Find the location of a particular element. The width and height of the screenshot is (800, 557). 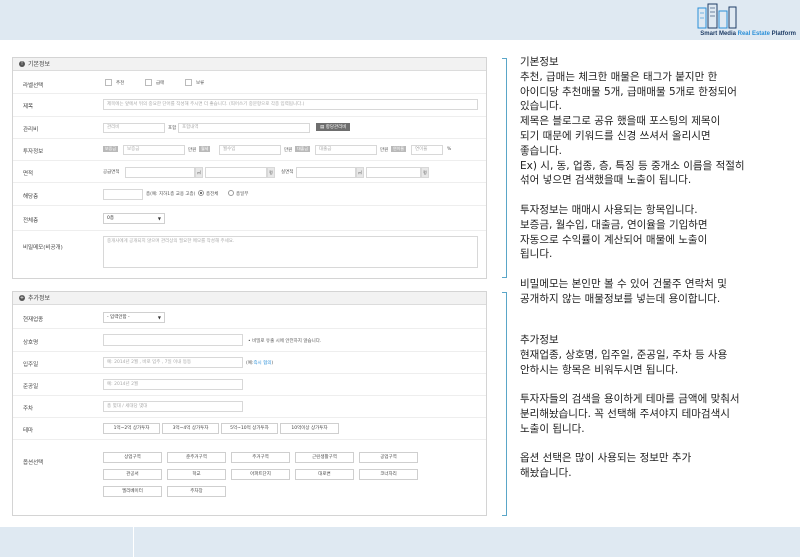

top-bar: Smart Media Real Estate Platform is located at coordinates (400, 20).